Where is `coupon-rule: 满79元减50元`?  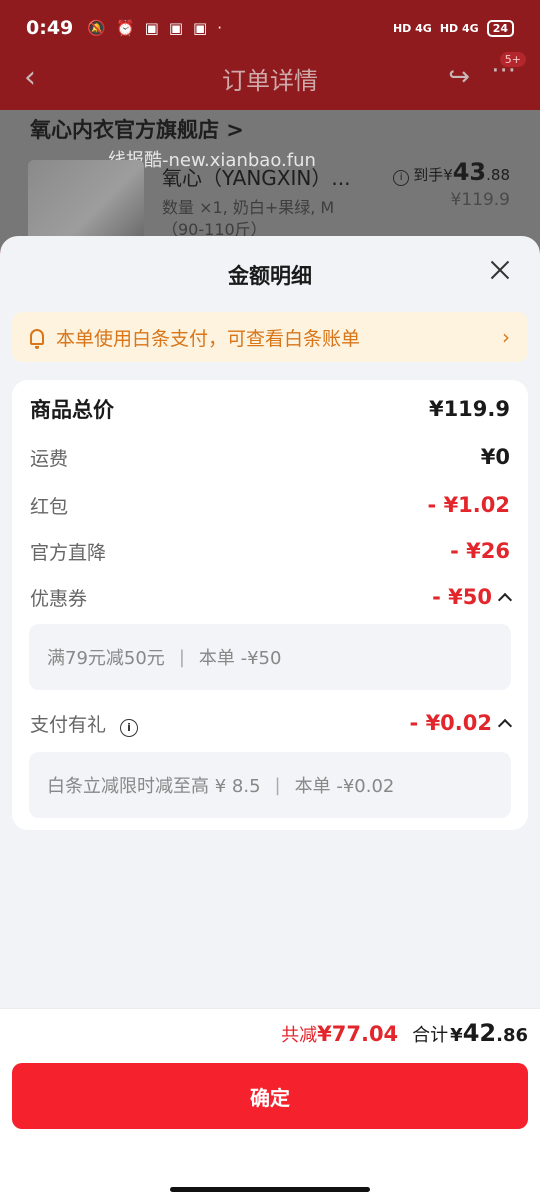 coupon-rule: 满79元减50元 is located at coordinates (106, 658).